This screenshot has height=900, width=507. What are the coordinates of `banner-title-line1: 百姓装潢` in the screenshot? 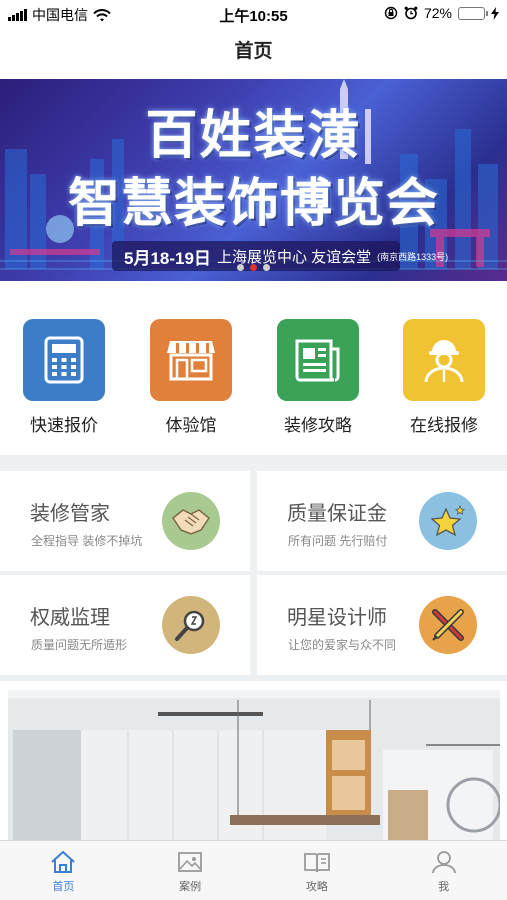 It's located at (253, 136).